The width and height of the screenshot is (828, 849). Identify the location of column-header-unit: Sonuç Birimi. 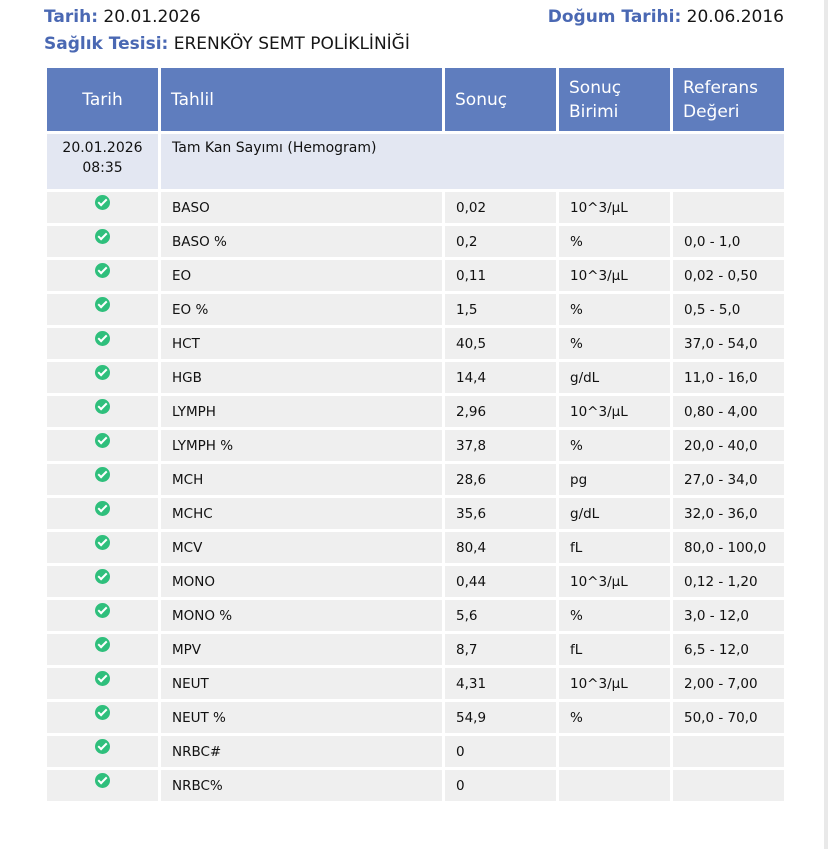
(614, 99).